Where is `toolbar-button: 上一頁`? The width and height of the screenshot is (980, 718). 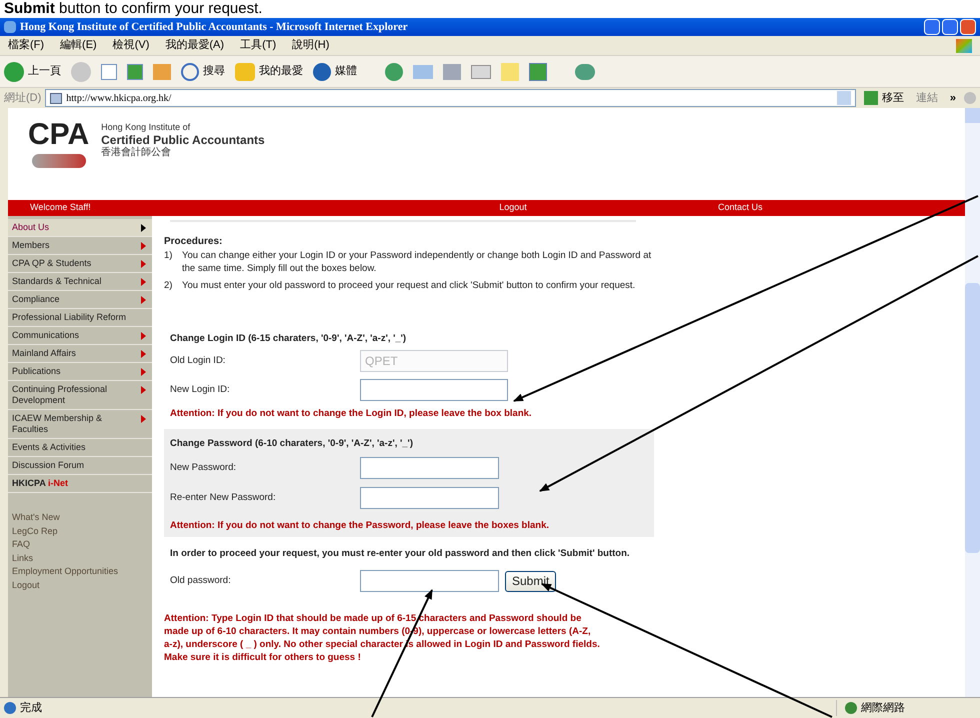 toolbar-button: 上一頁 is located at coordinates (32, 72).